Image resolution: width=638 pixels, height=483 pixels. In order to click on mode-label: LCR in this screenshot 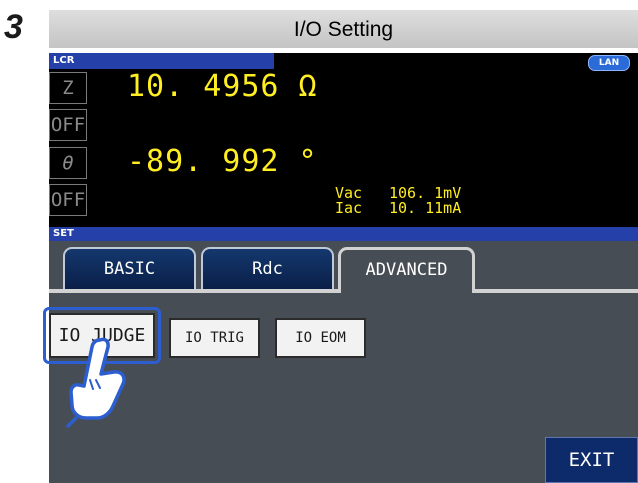, I will do `click(64, 60)`.